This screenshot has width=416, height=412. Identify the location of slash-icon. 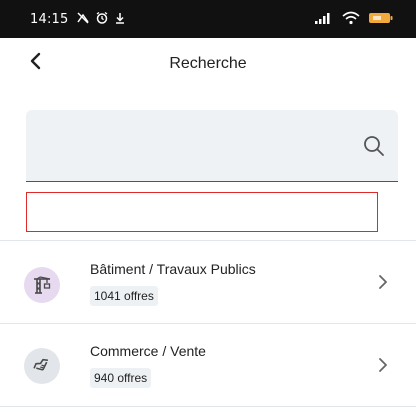
(83, 18).